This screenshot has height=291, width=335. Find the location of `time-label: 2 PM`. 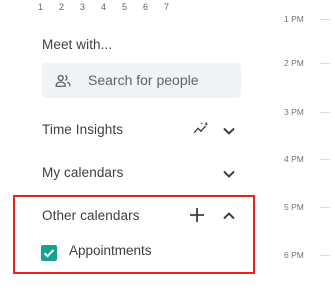

time-label: 2 PM is located at coordinates (294, 63).